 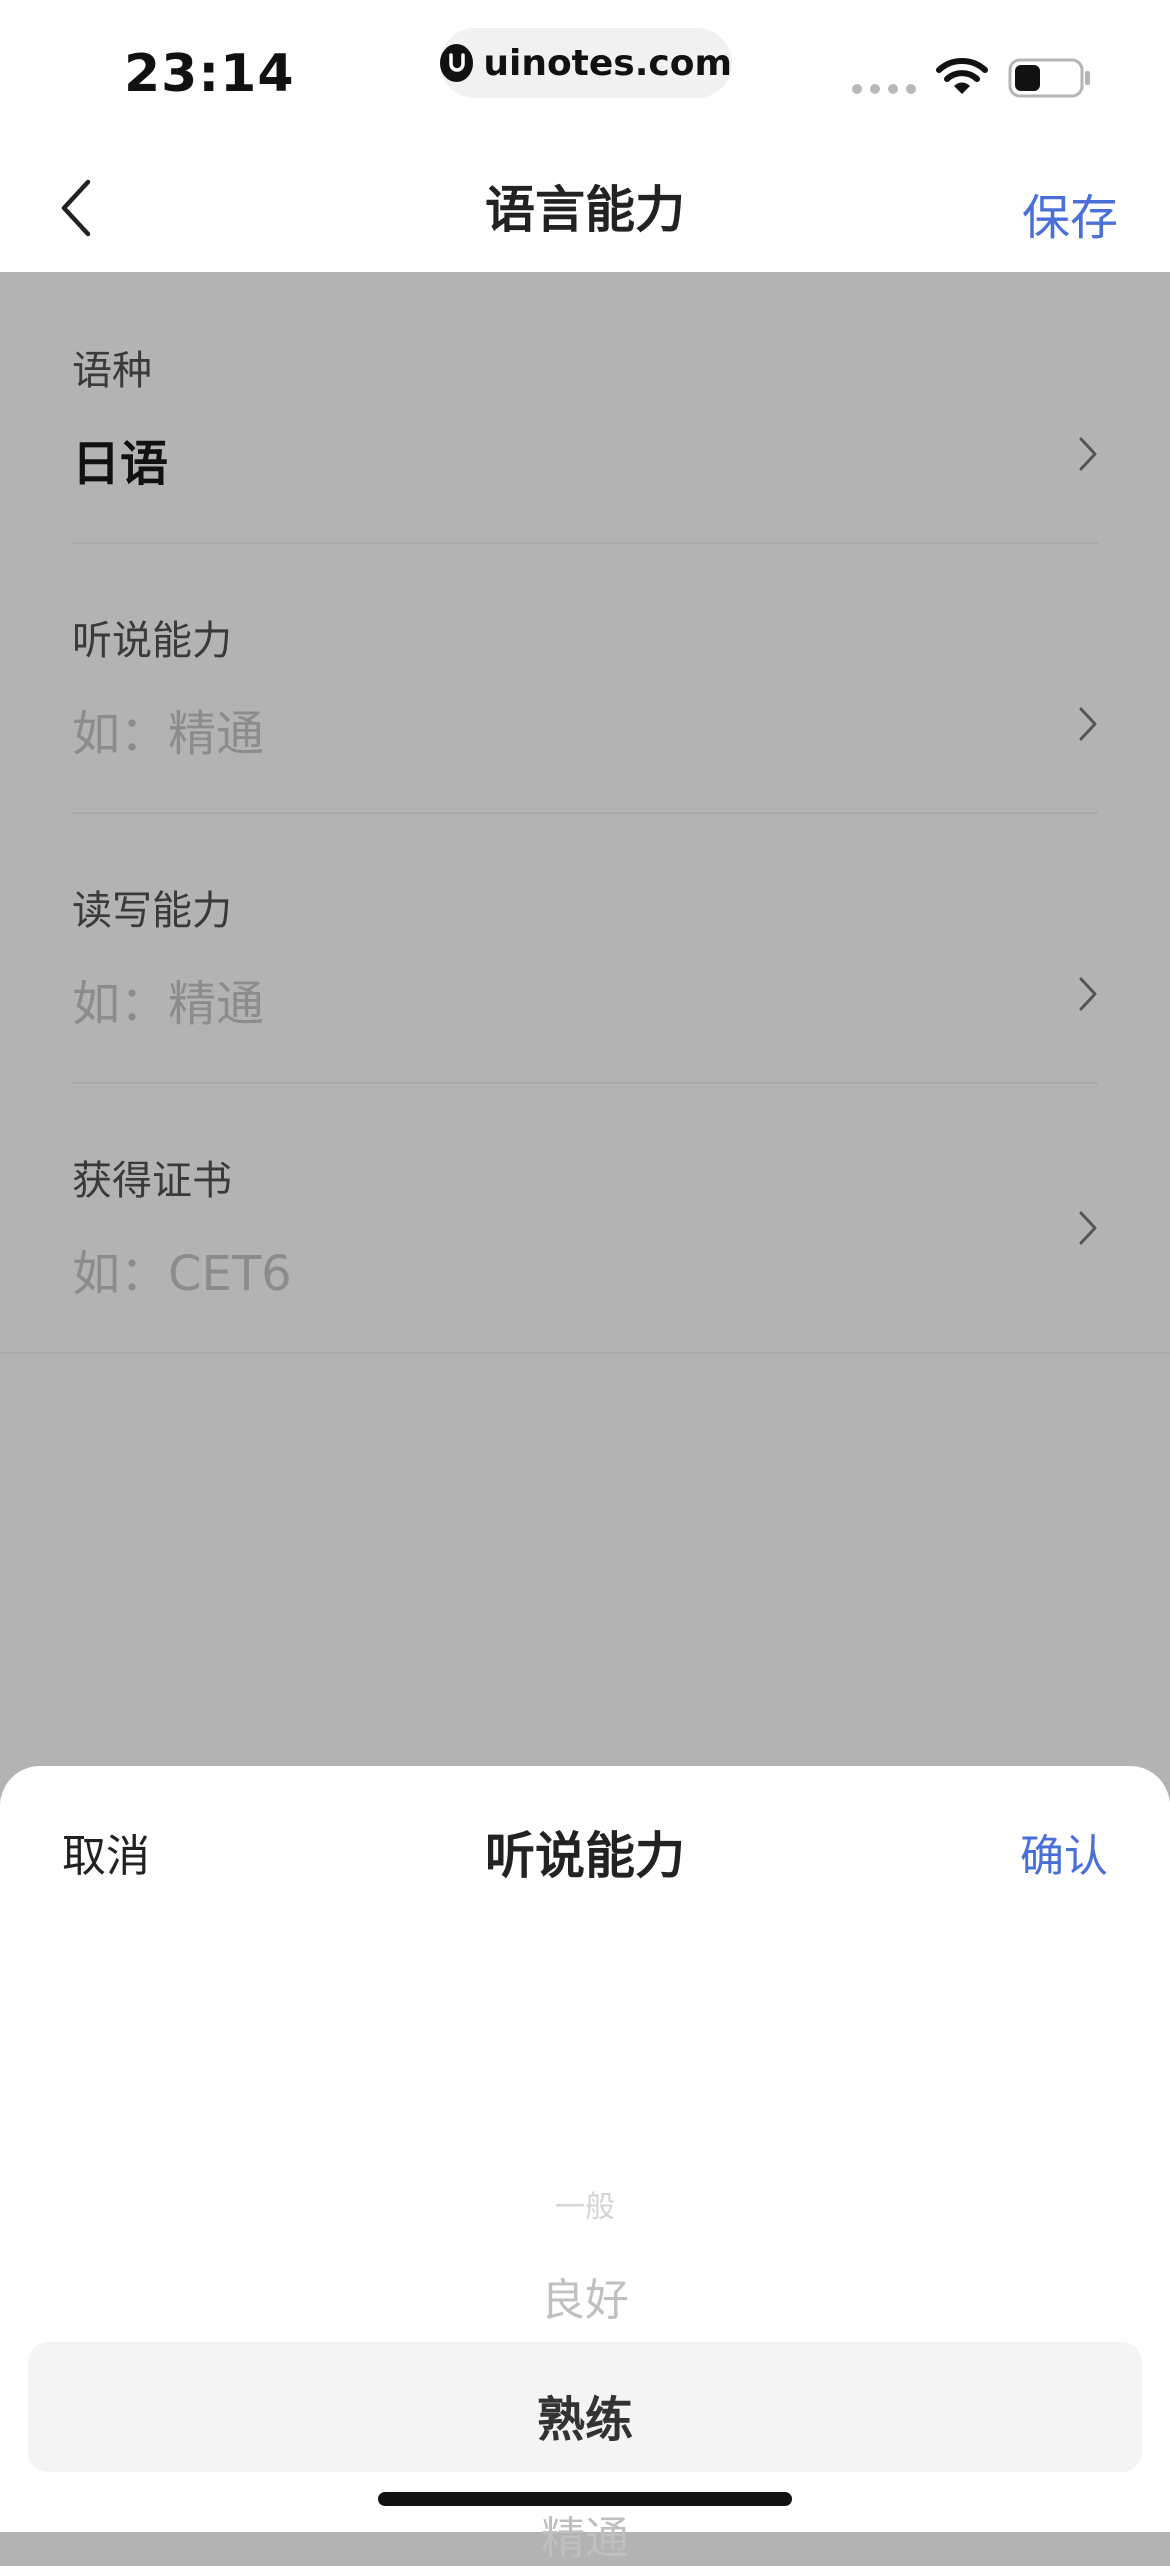 I want to click on battery-fill, so click(x=1027, y=78).